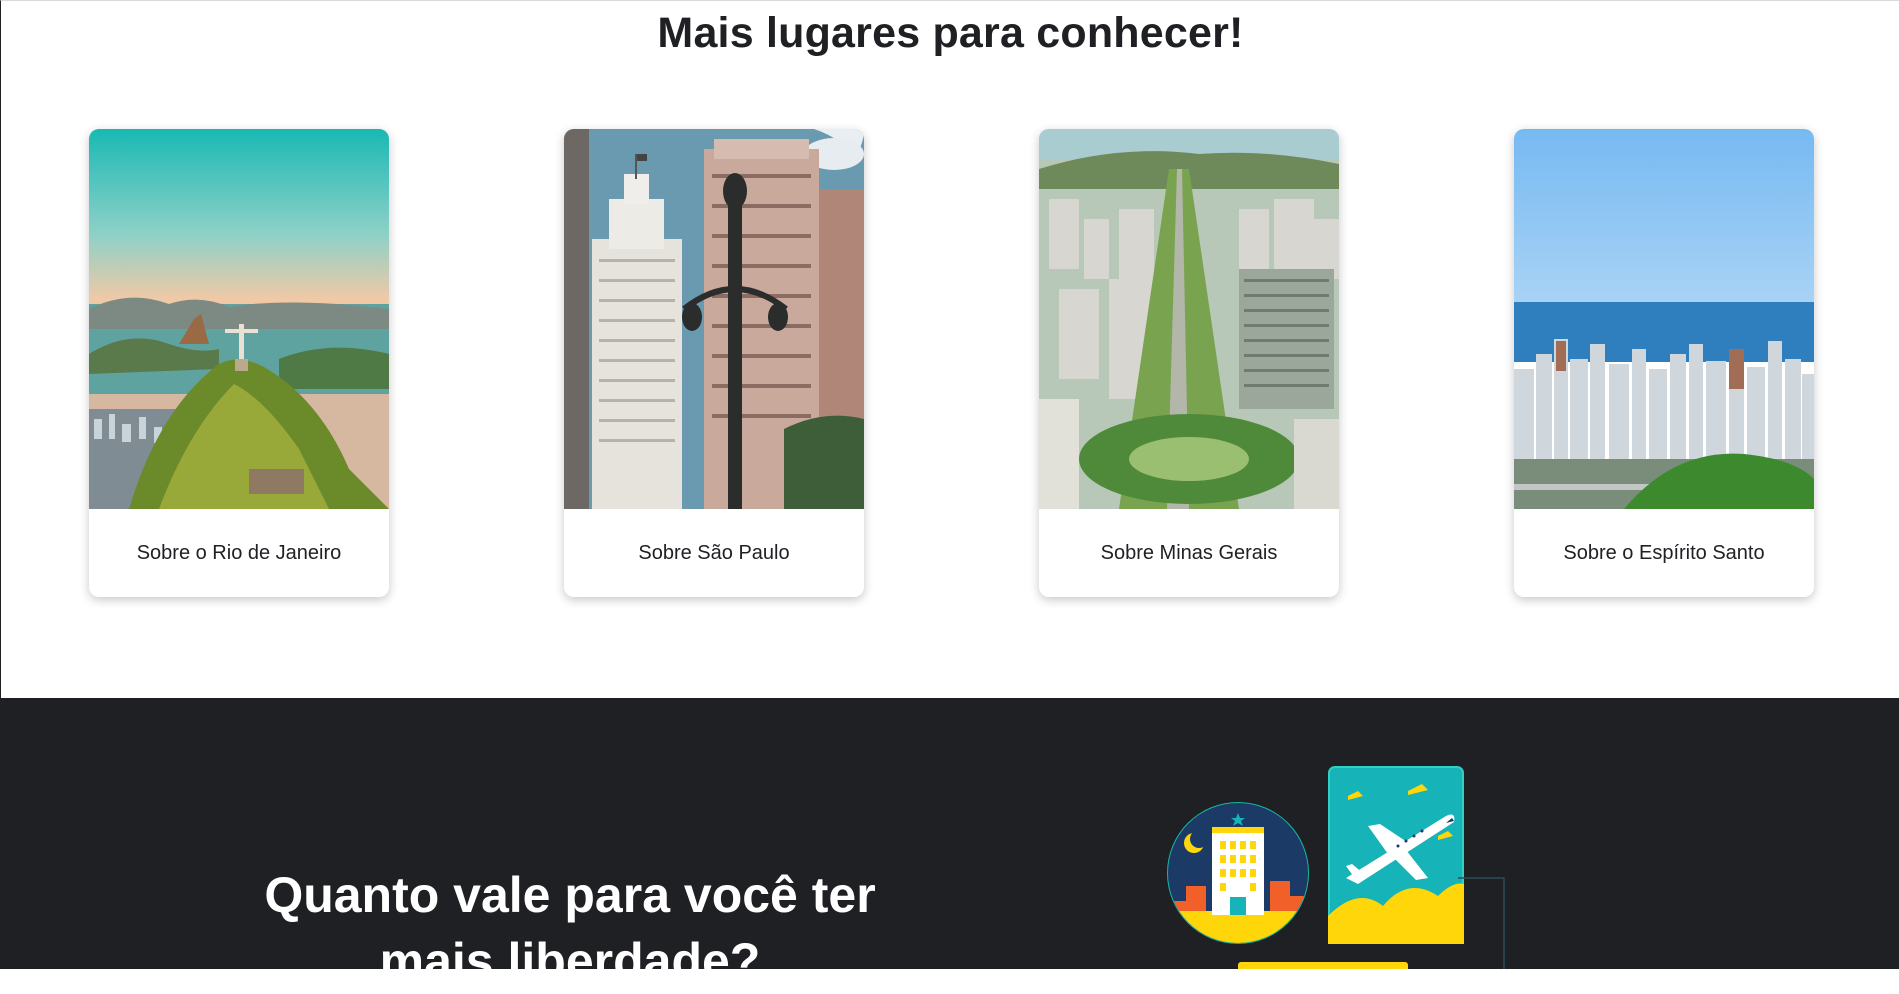 This screenshot has width=1899, height=994. I want to click on rio-de-janeiro-photo, so click(239, 319).